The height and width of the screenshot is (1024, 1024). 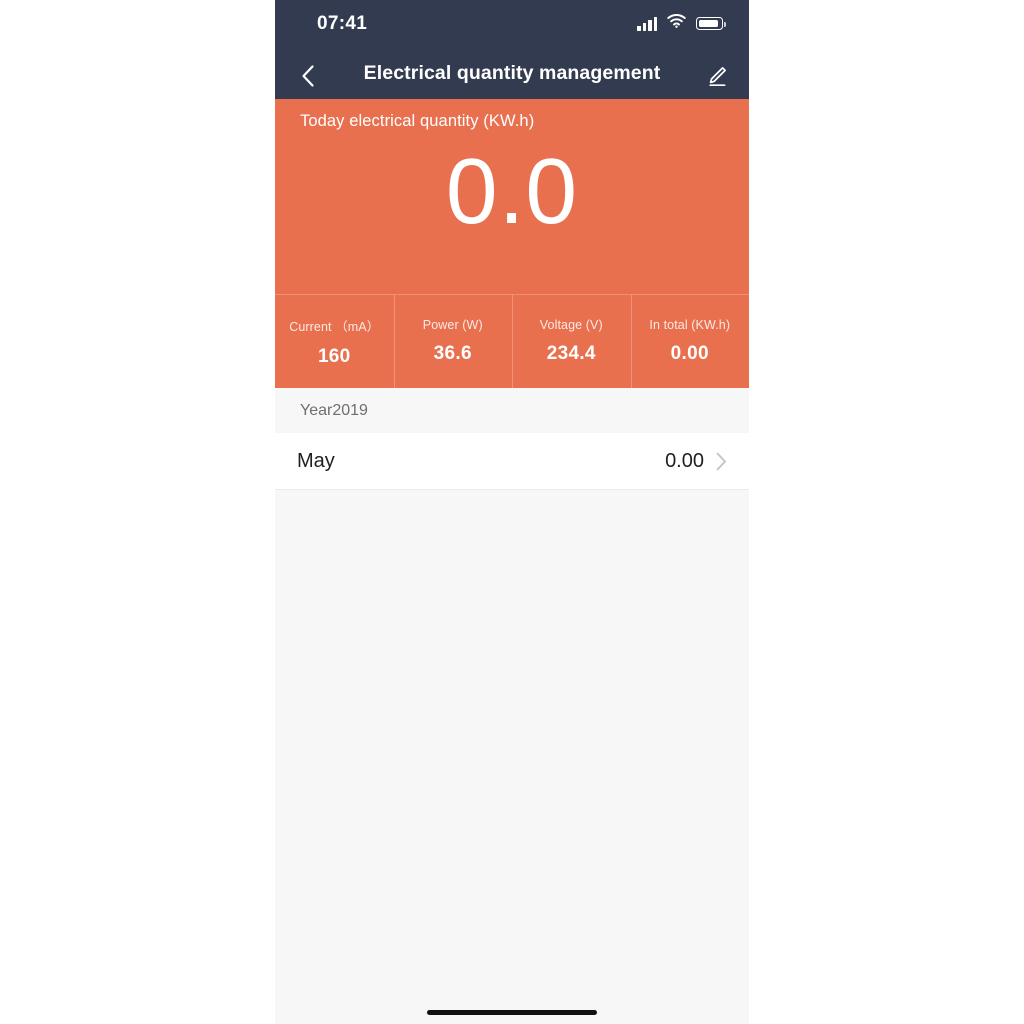 I want to click on stat-voltage-value: 234.4, so click(x=571, y=353).